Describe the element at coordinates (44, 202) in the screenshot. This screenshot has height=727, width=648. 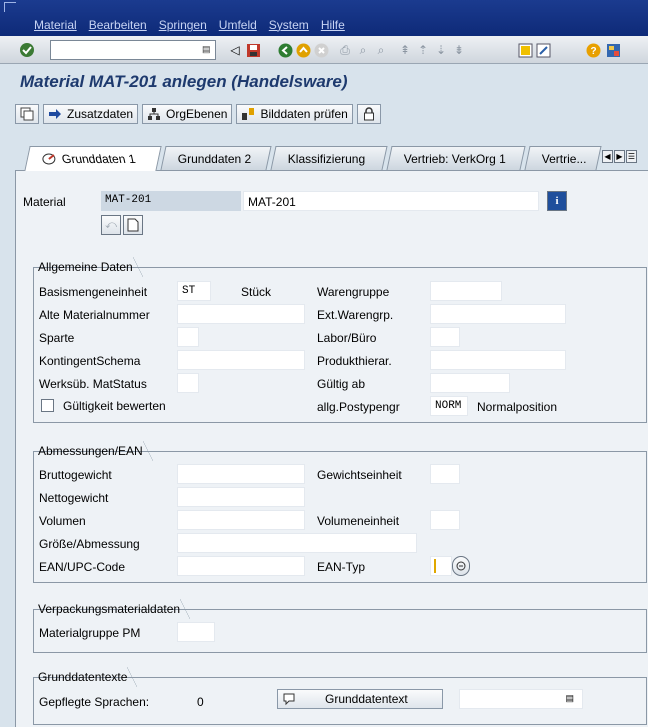
I see `material-label: Material` at that location.